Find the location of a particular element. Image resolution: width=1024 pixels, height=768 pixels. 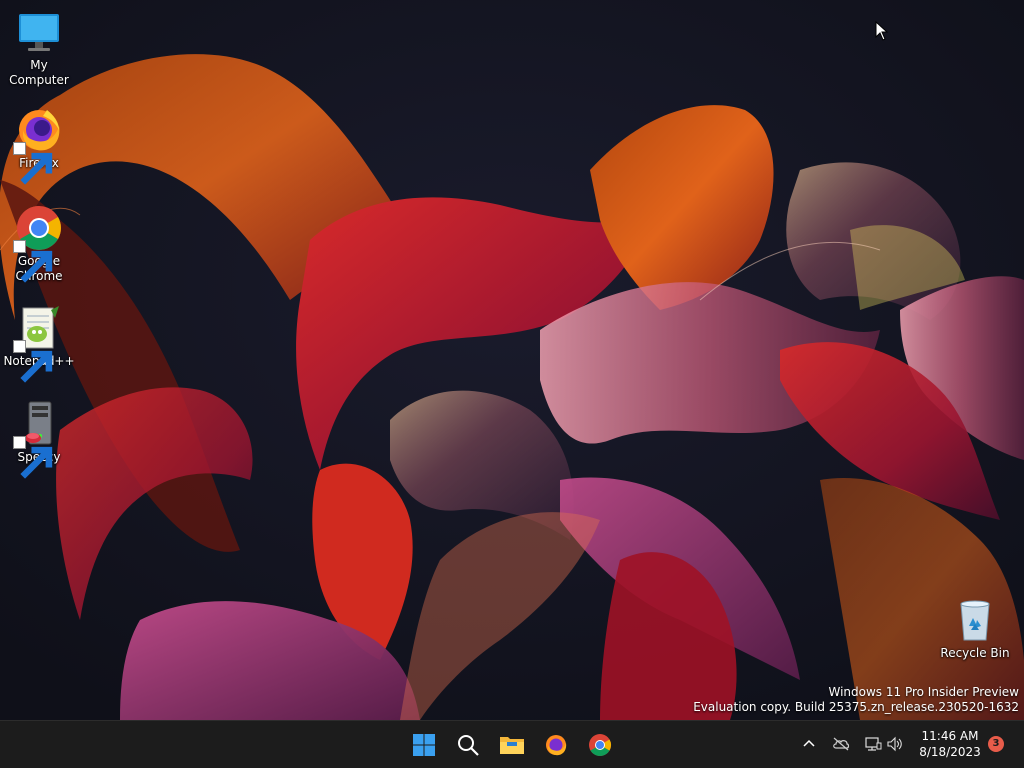

chevron-up-icon is located at coordinates (809, 743).